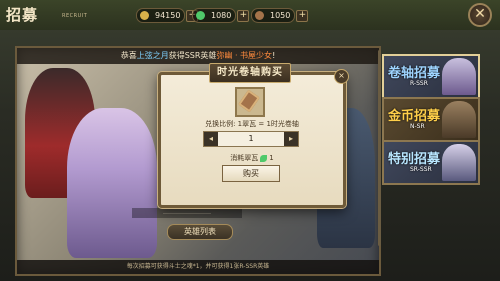 The image size is (500, 281). I want to click on jade-value: 1080, so click(221, 15).